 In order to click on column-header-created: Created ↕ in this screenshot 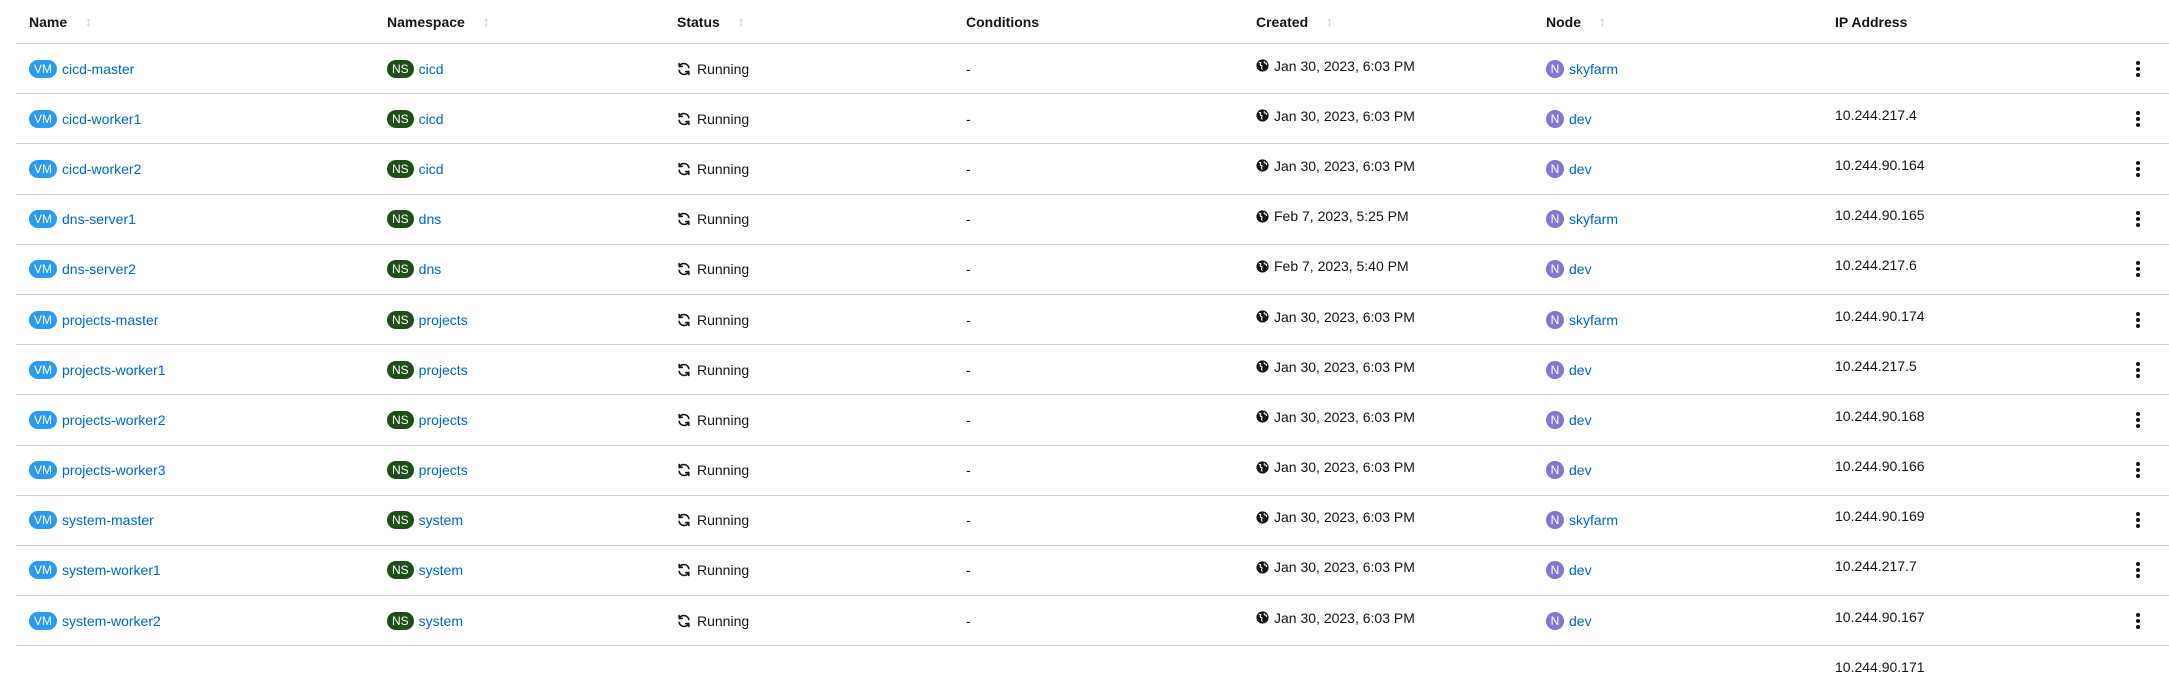, I will do `click(1294, 21)`.